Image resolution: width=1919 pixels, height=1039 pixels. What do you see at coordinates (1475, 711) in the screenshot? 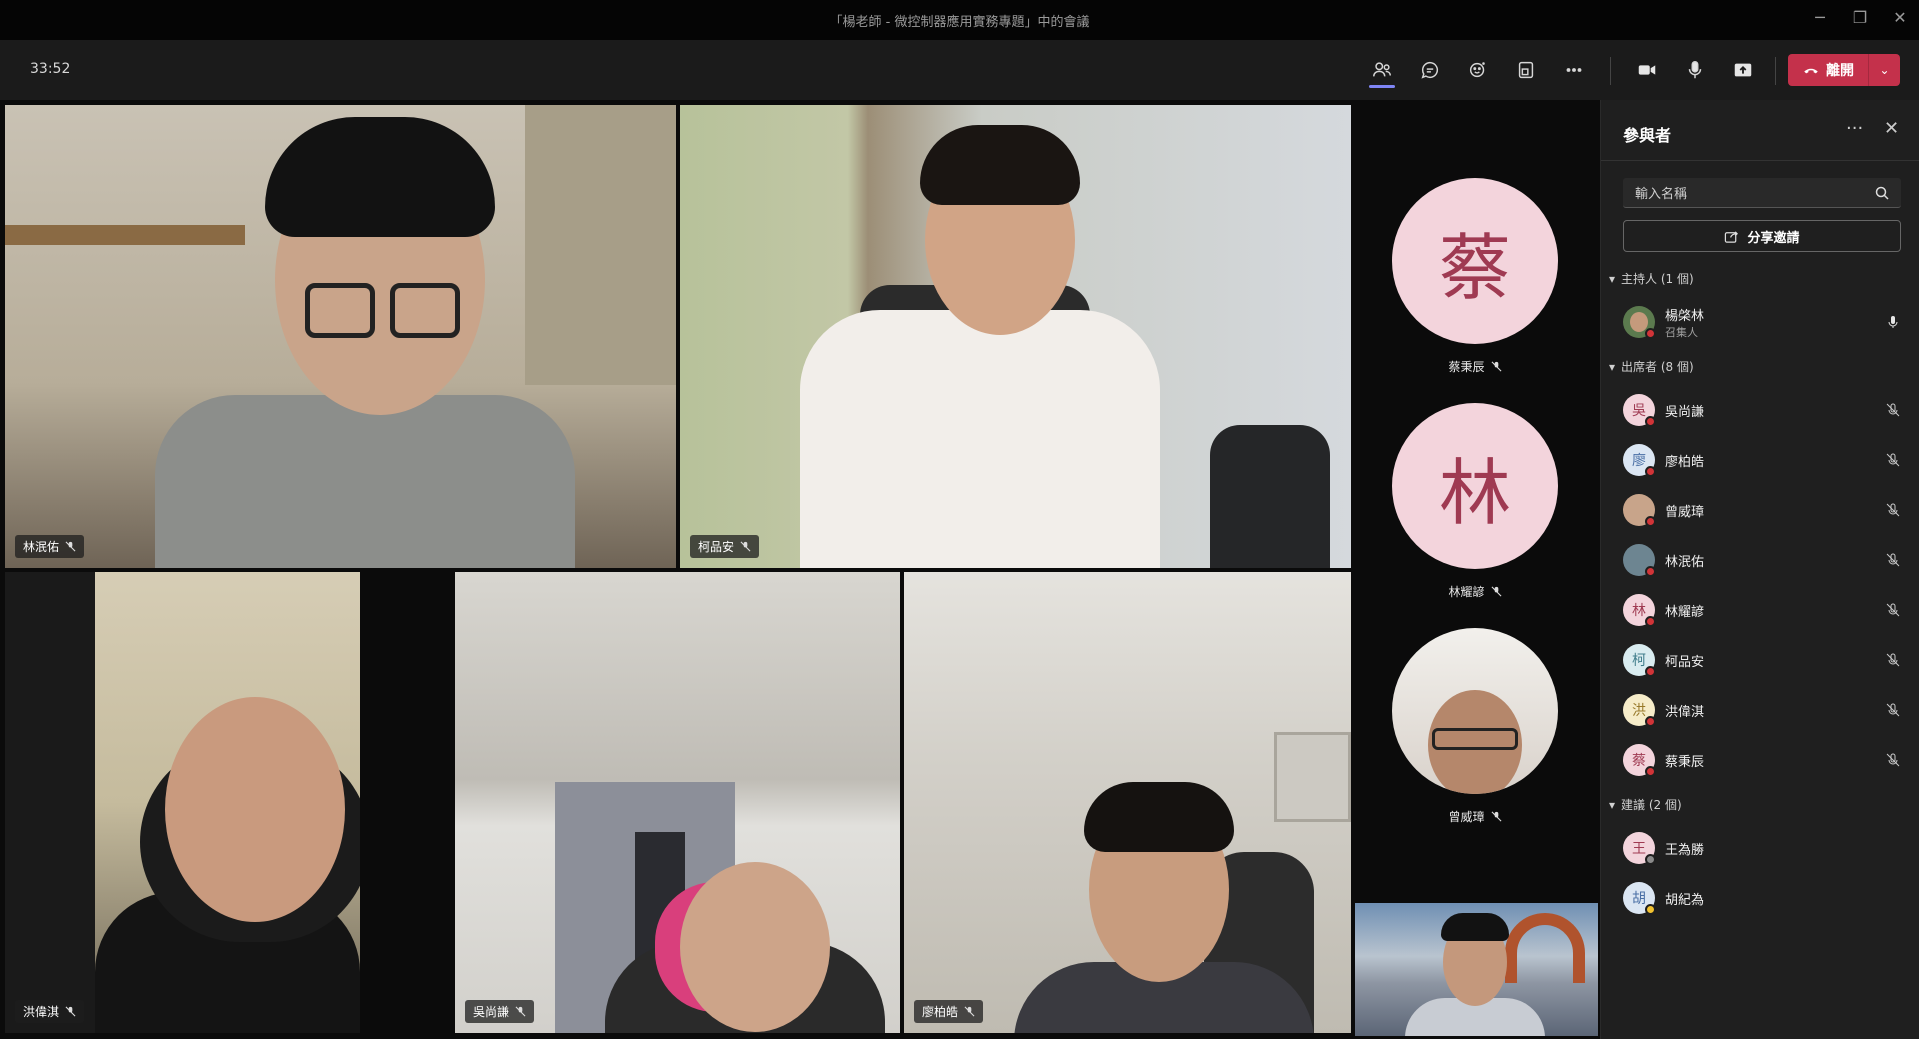
I see `avatar-photo` at bounding box center [1475, 711].